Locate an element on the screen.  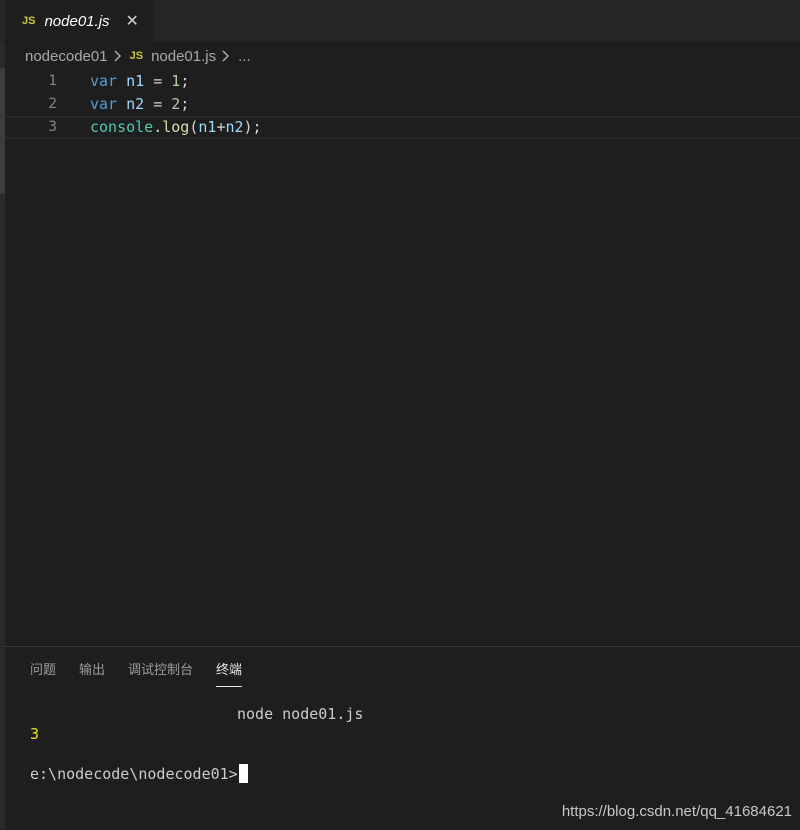
terminal-command: node node01.js is located at coordinates (300, 714).